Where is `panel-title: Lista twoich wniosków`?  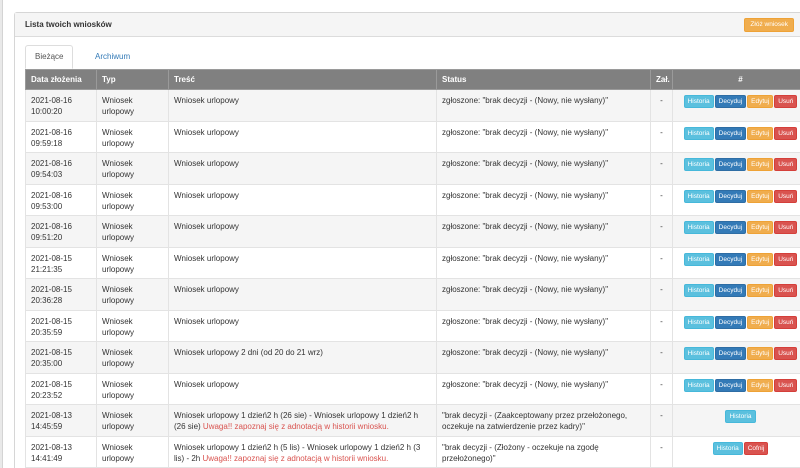 panel-title: Lista twoich wniosków is located at coordinates (68, 24).